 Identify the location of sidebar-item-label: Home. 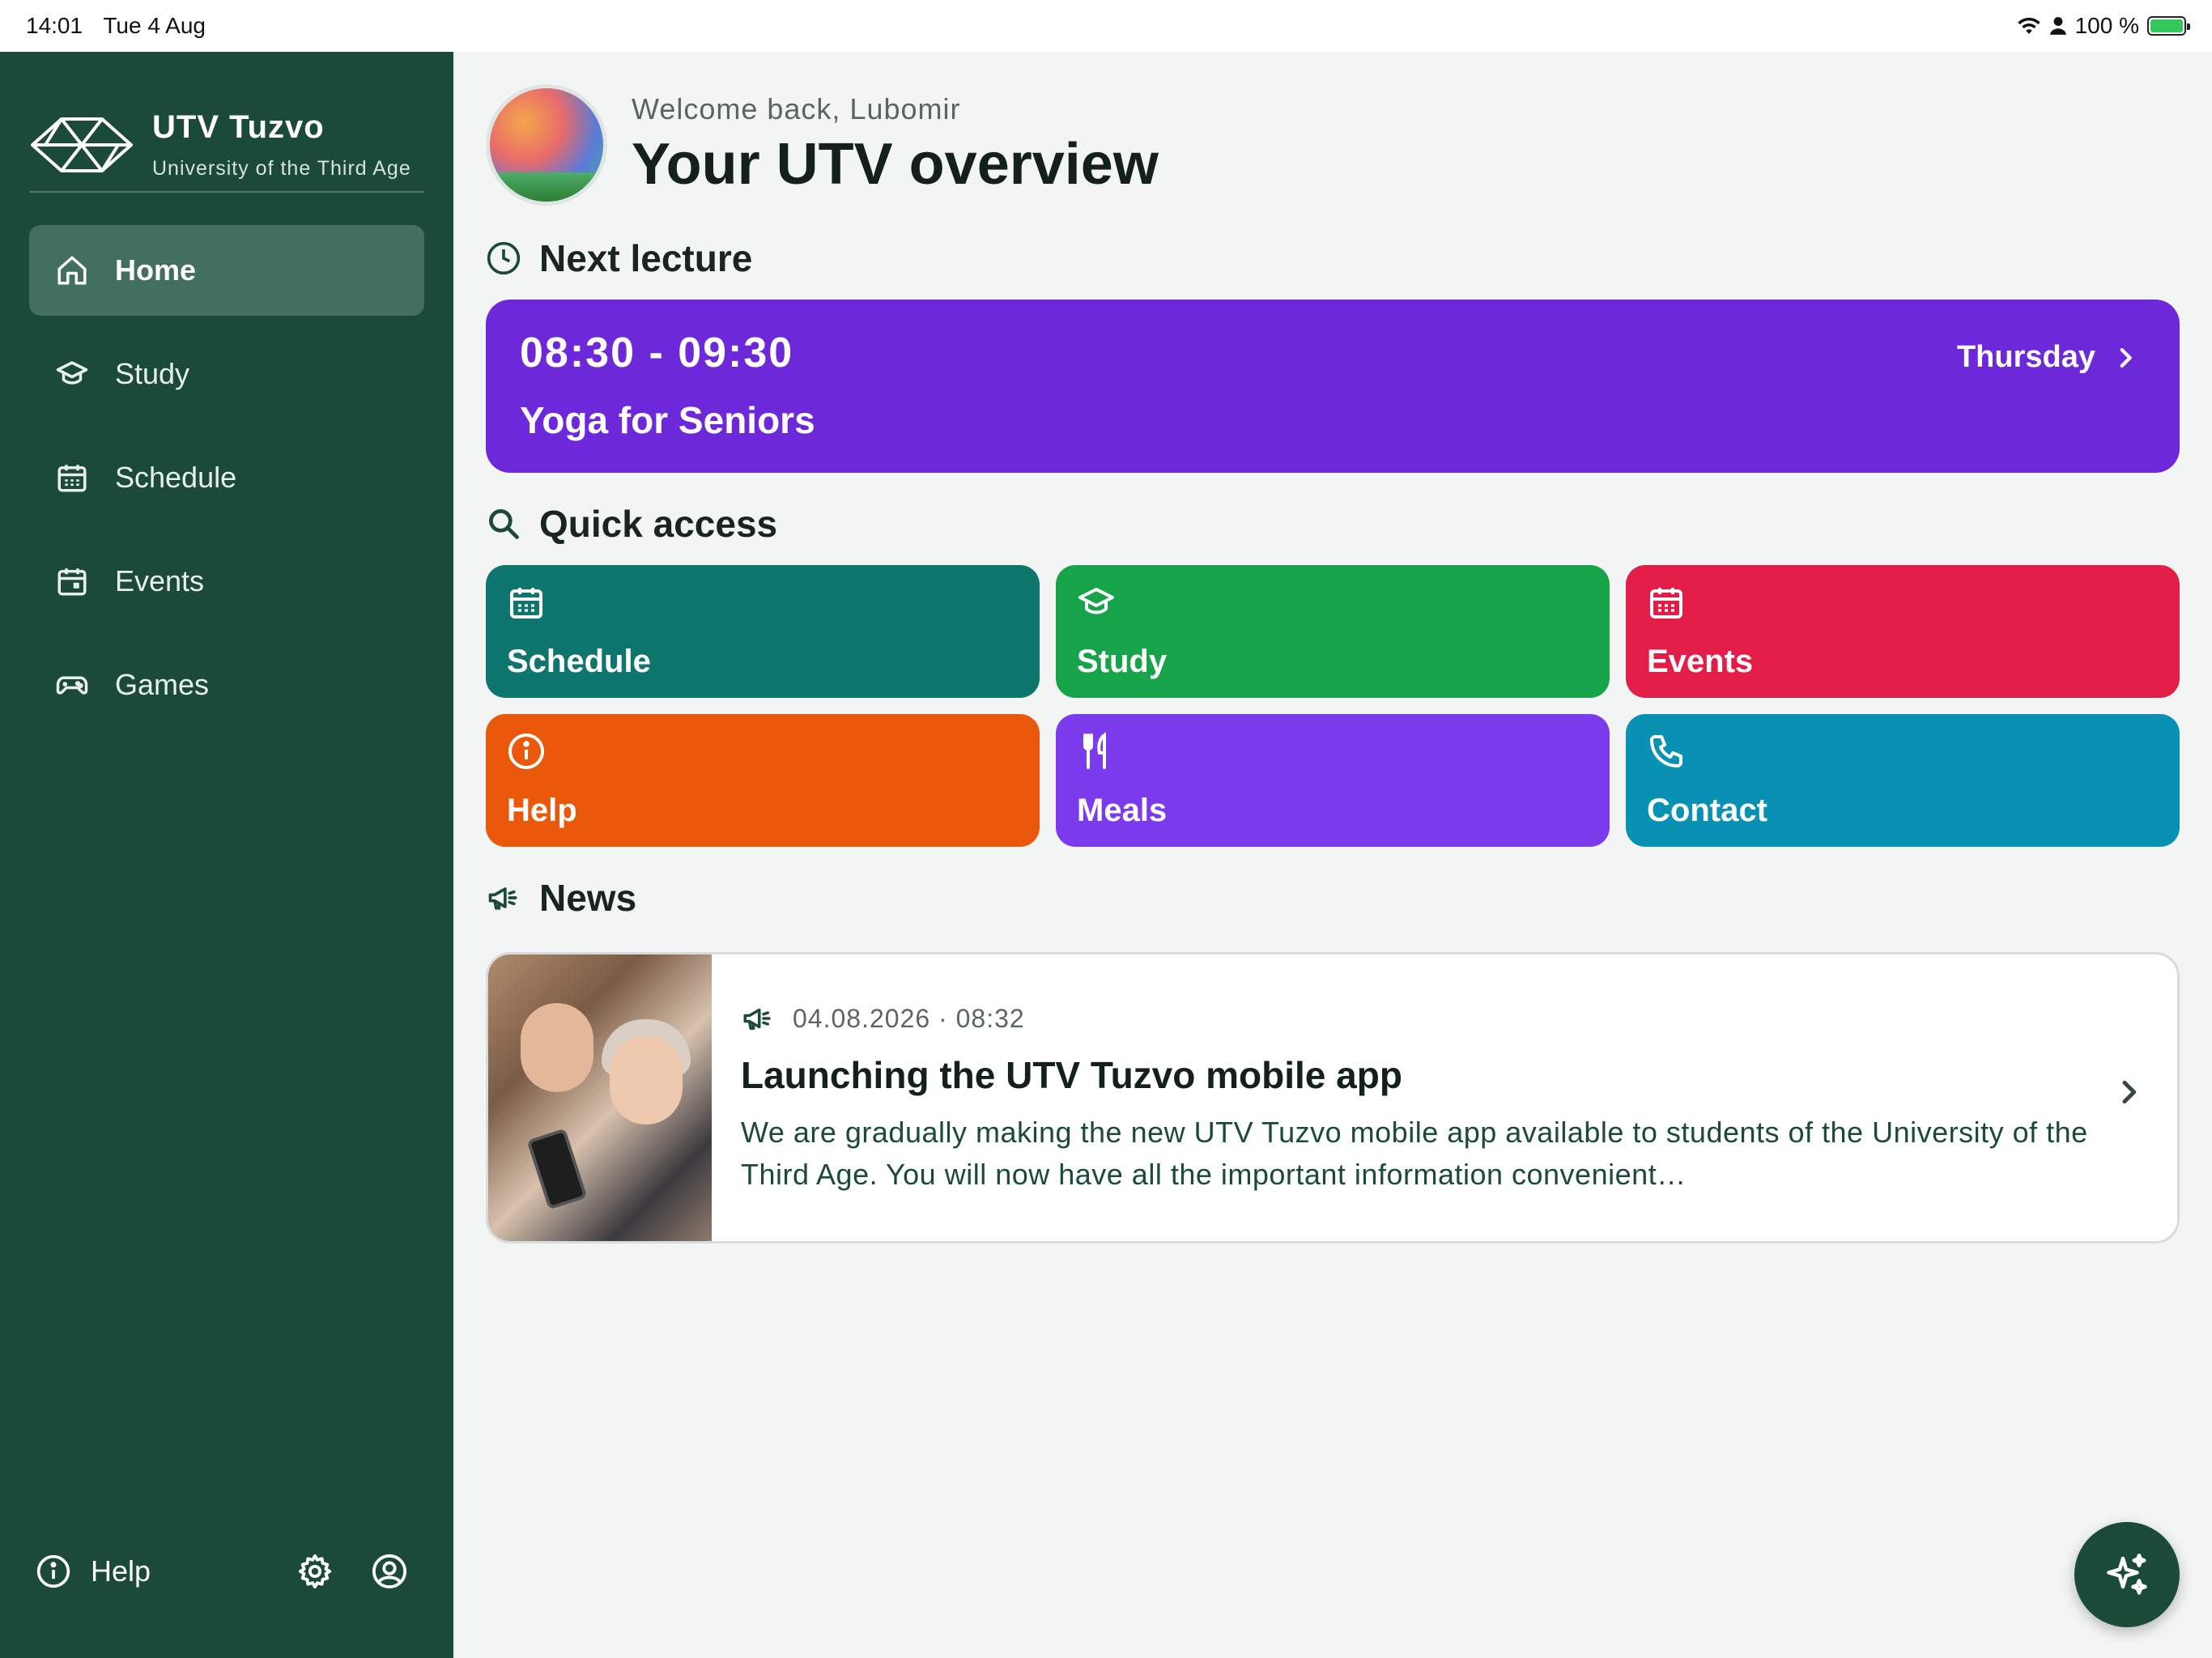
(156, 270).